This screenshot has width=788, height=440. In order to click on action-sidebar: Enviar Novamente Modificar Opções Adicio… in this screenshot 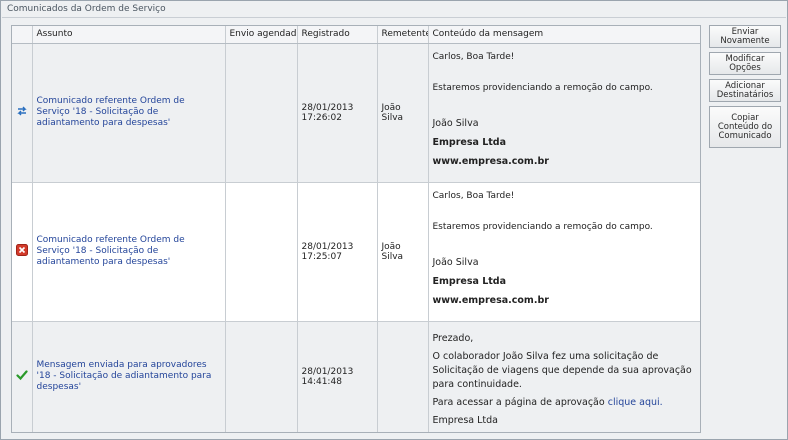, I will do `click(746, 88)`.